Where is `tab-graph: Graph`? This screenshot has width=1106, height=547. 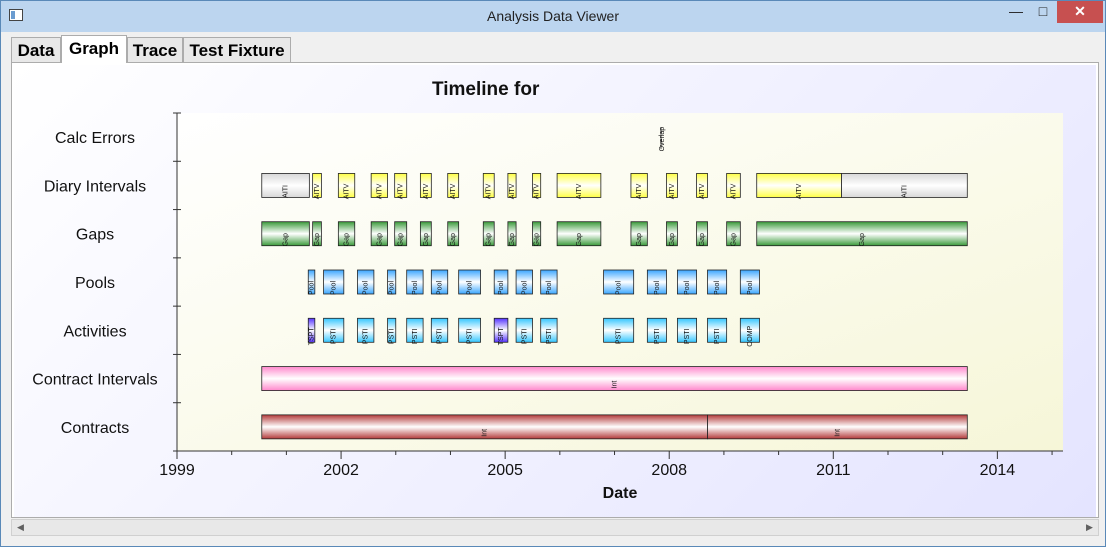
tab-graph: Graph is located at coordinates (94, 49).